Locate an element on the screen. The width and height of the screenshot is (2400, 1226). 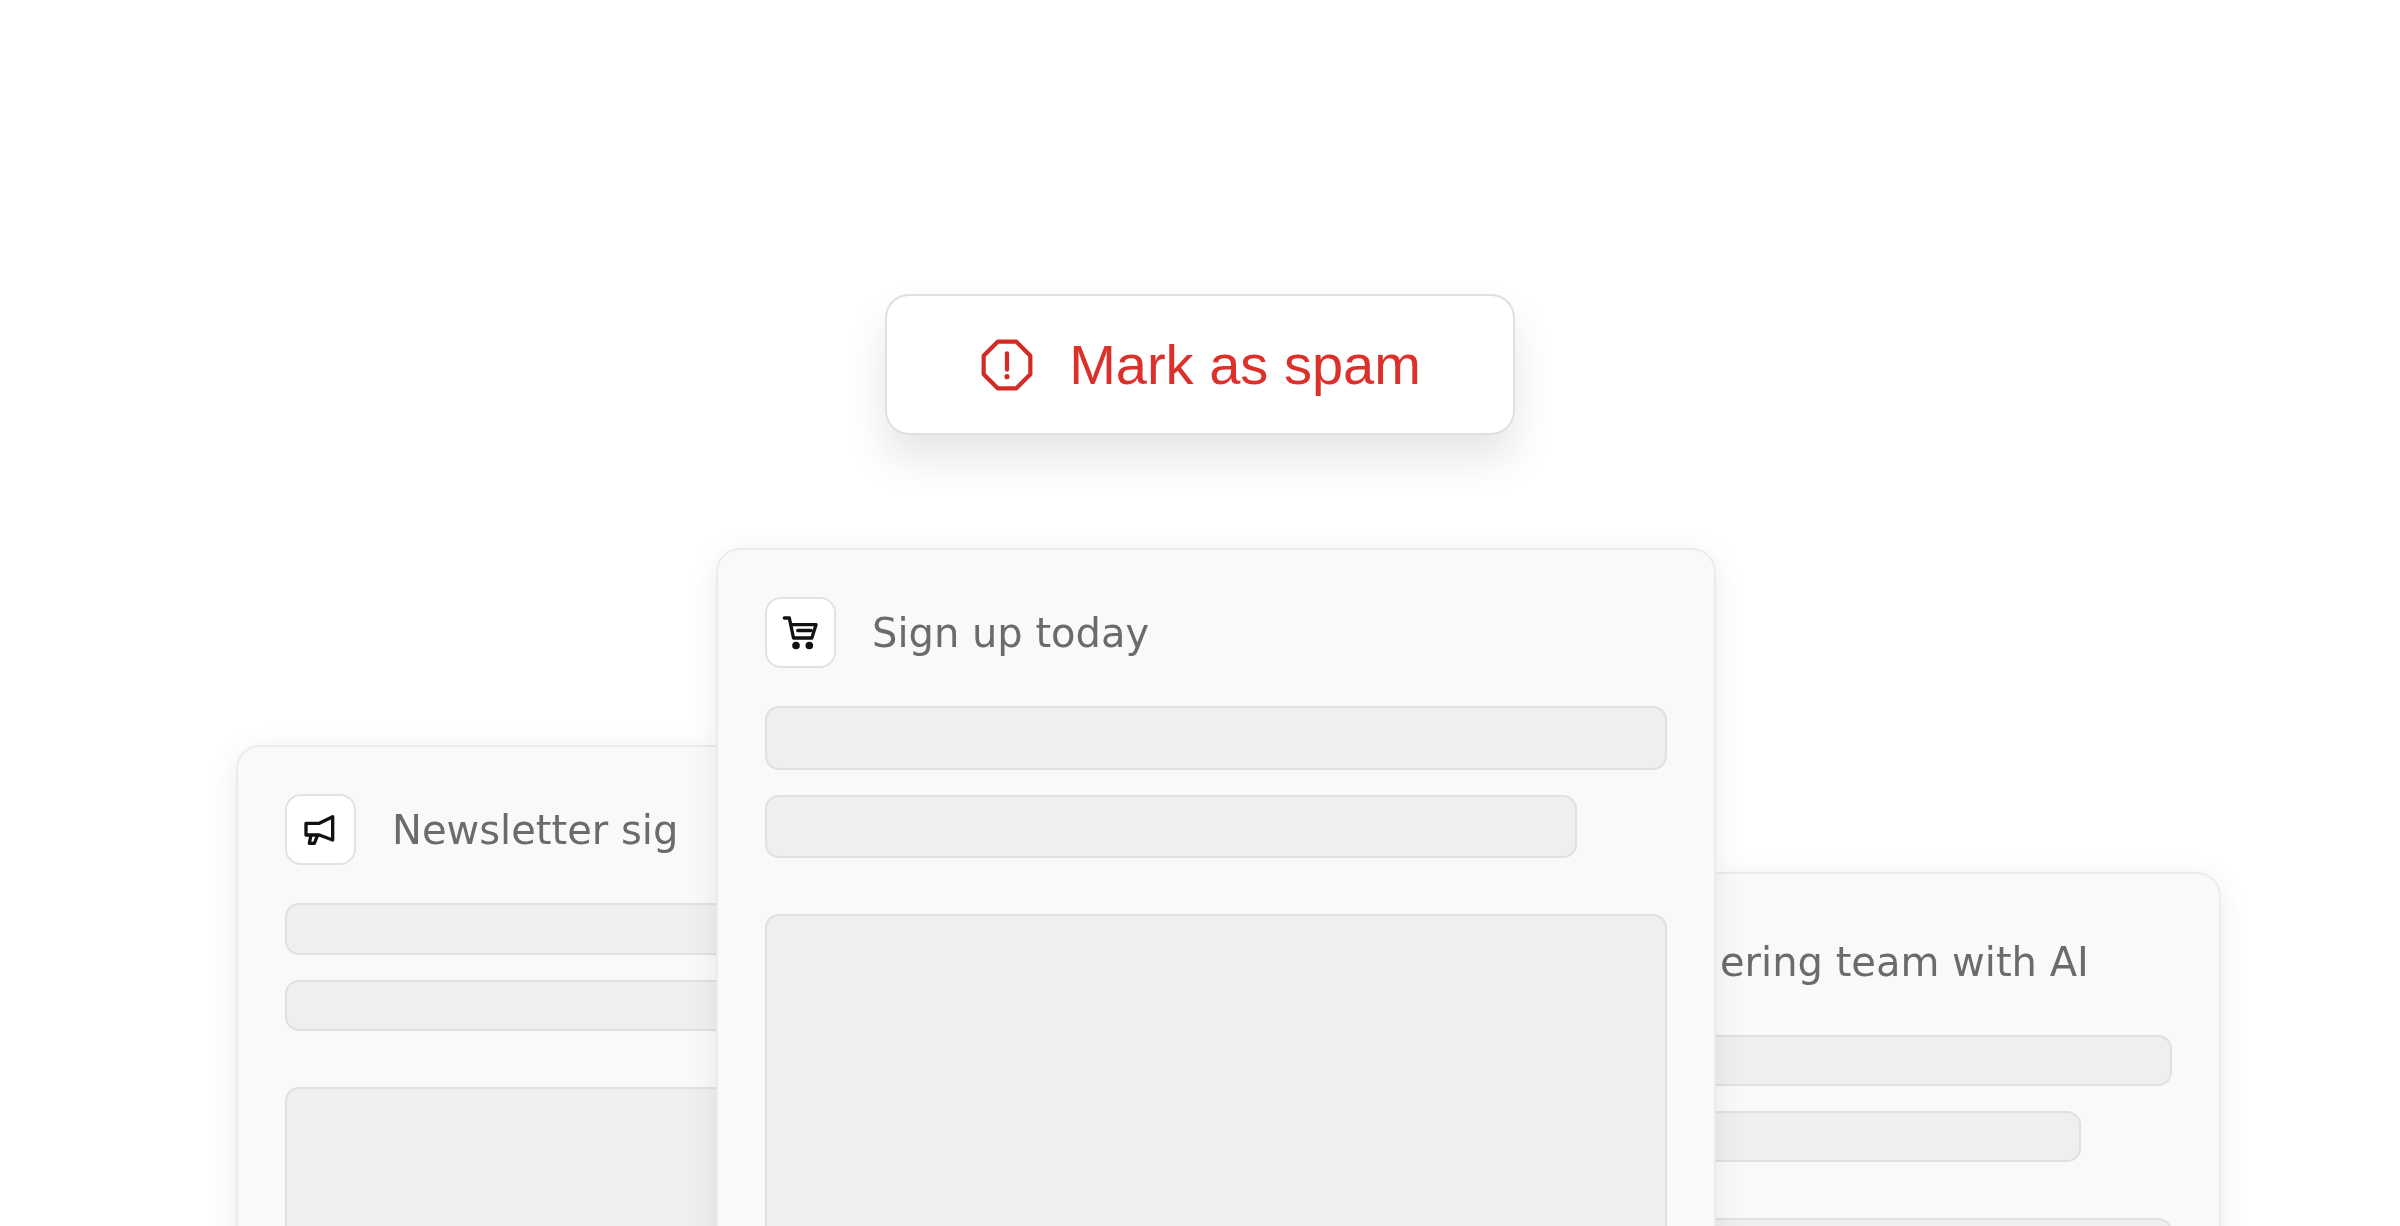
card-title: ering team with AI is located at coordinates (1904, 961).